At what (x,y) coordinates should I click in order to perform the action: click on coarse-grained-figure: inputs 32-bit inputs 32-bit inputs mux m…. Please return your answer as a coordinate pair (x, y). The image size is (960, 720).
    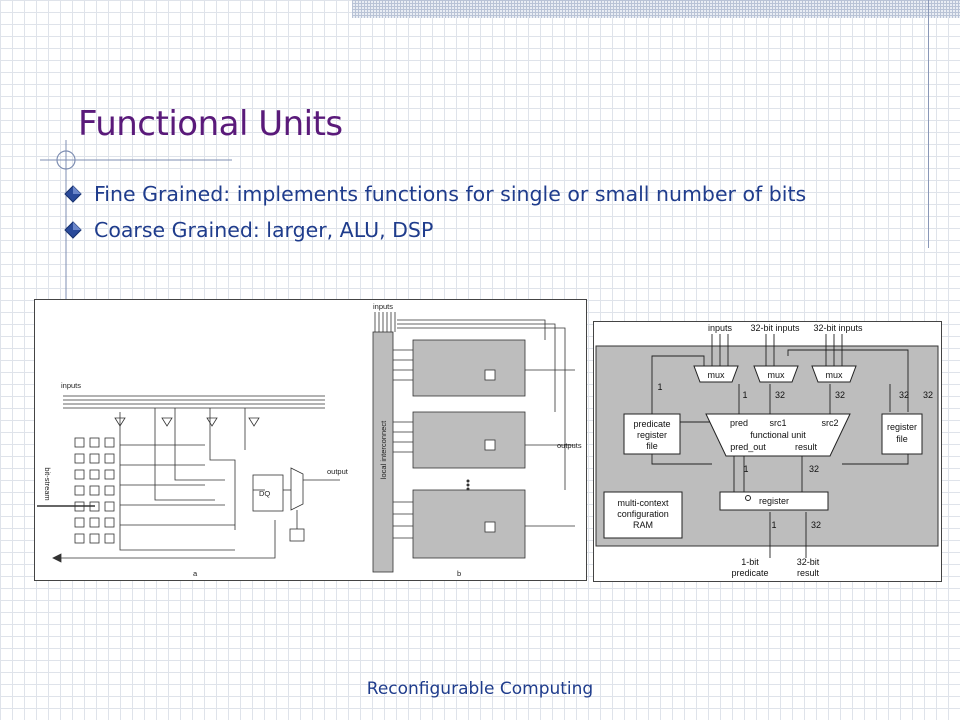
    Looking at the image, I should click on (767, 451).